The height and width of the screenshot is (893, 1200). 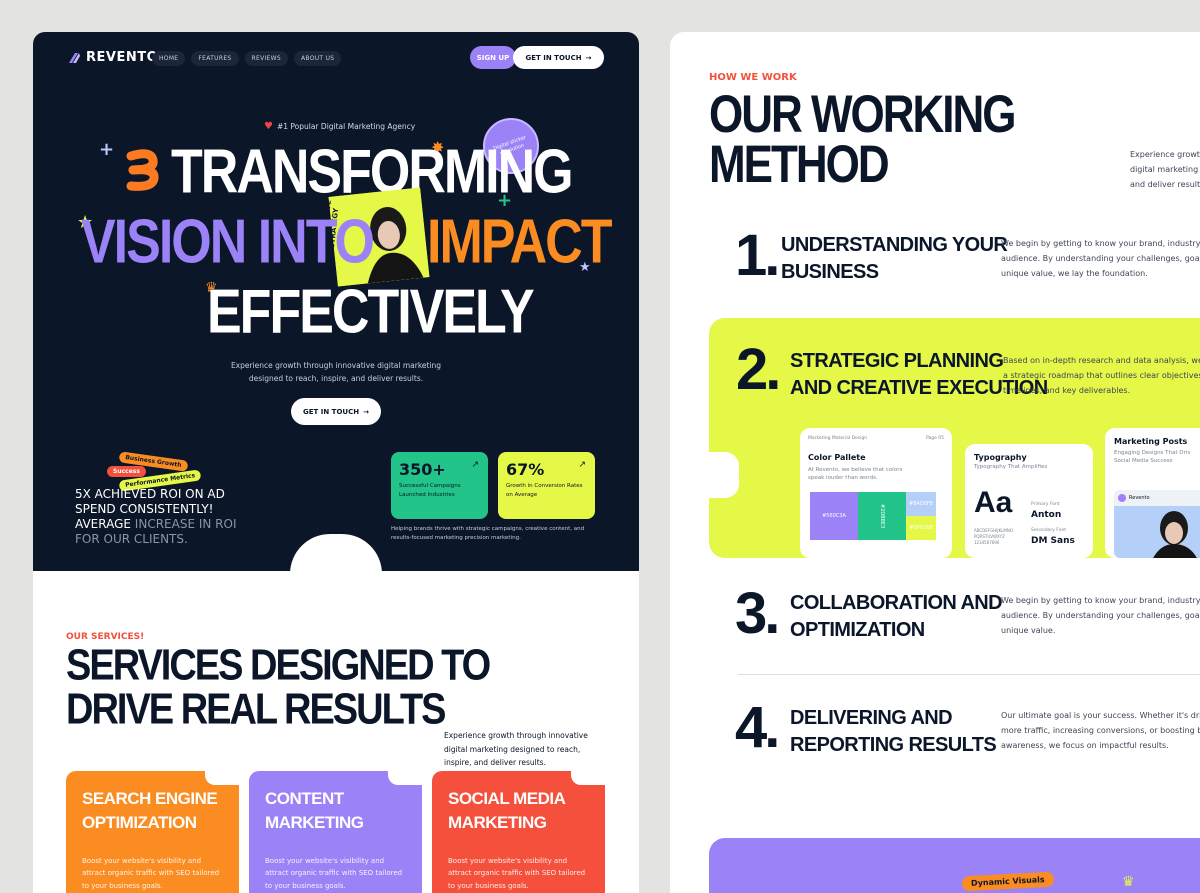 I want to click on stat-label: Successful Campaigns Launched Industries, so click(x=430, y=490).